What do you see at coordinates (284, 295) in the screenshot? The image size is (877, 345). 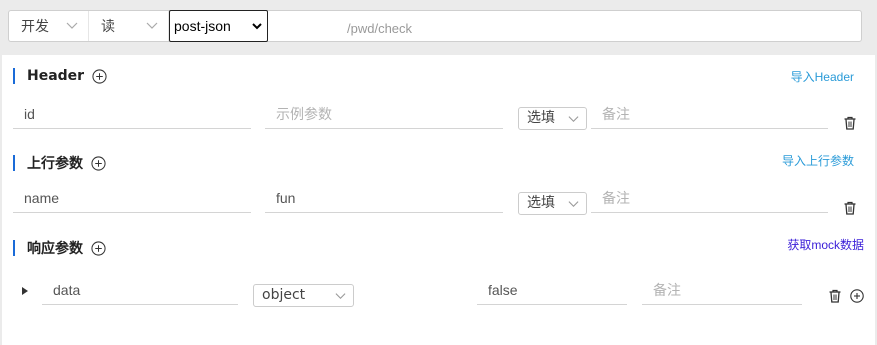 I see `response-type-value: object` at bounding box center [284, 295].